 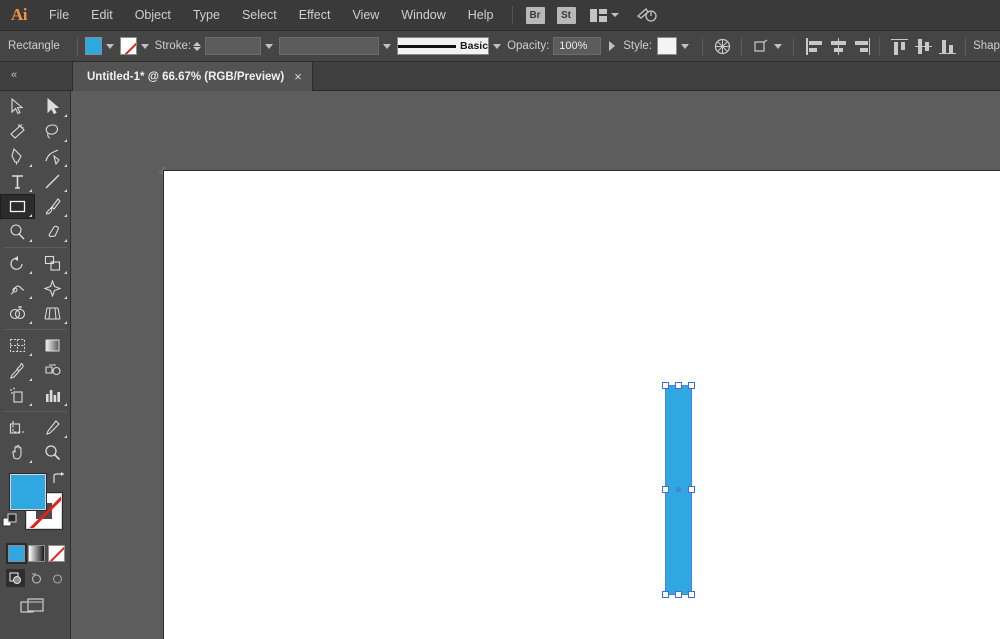 I want to click on stroke-weight-input, so click(x=233, y=46).